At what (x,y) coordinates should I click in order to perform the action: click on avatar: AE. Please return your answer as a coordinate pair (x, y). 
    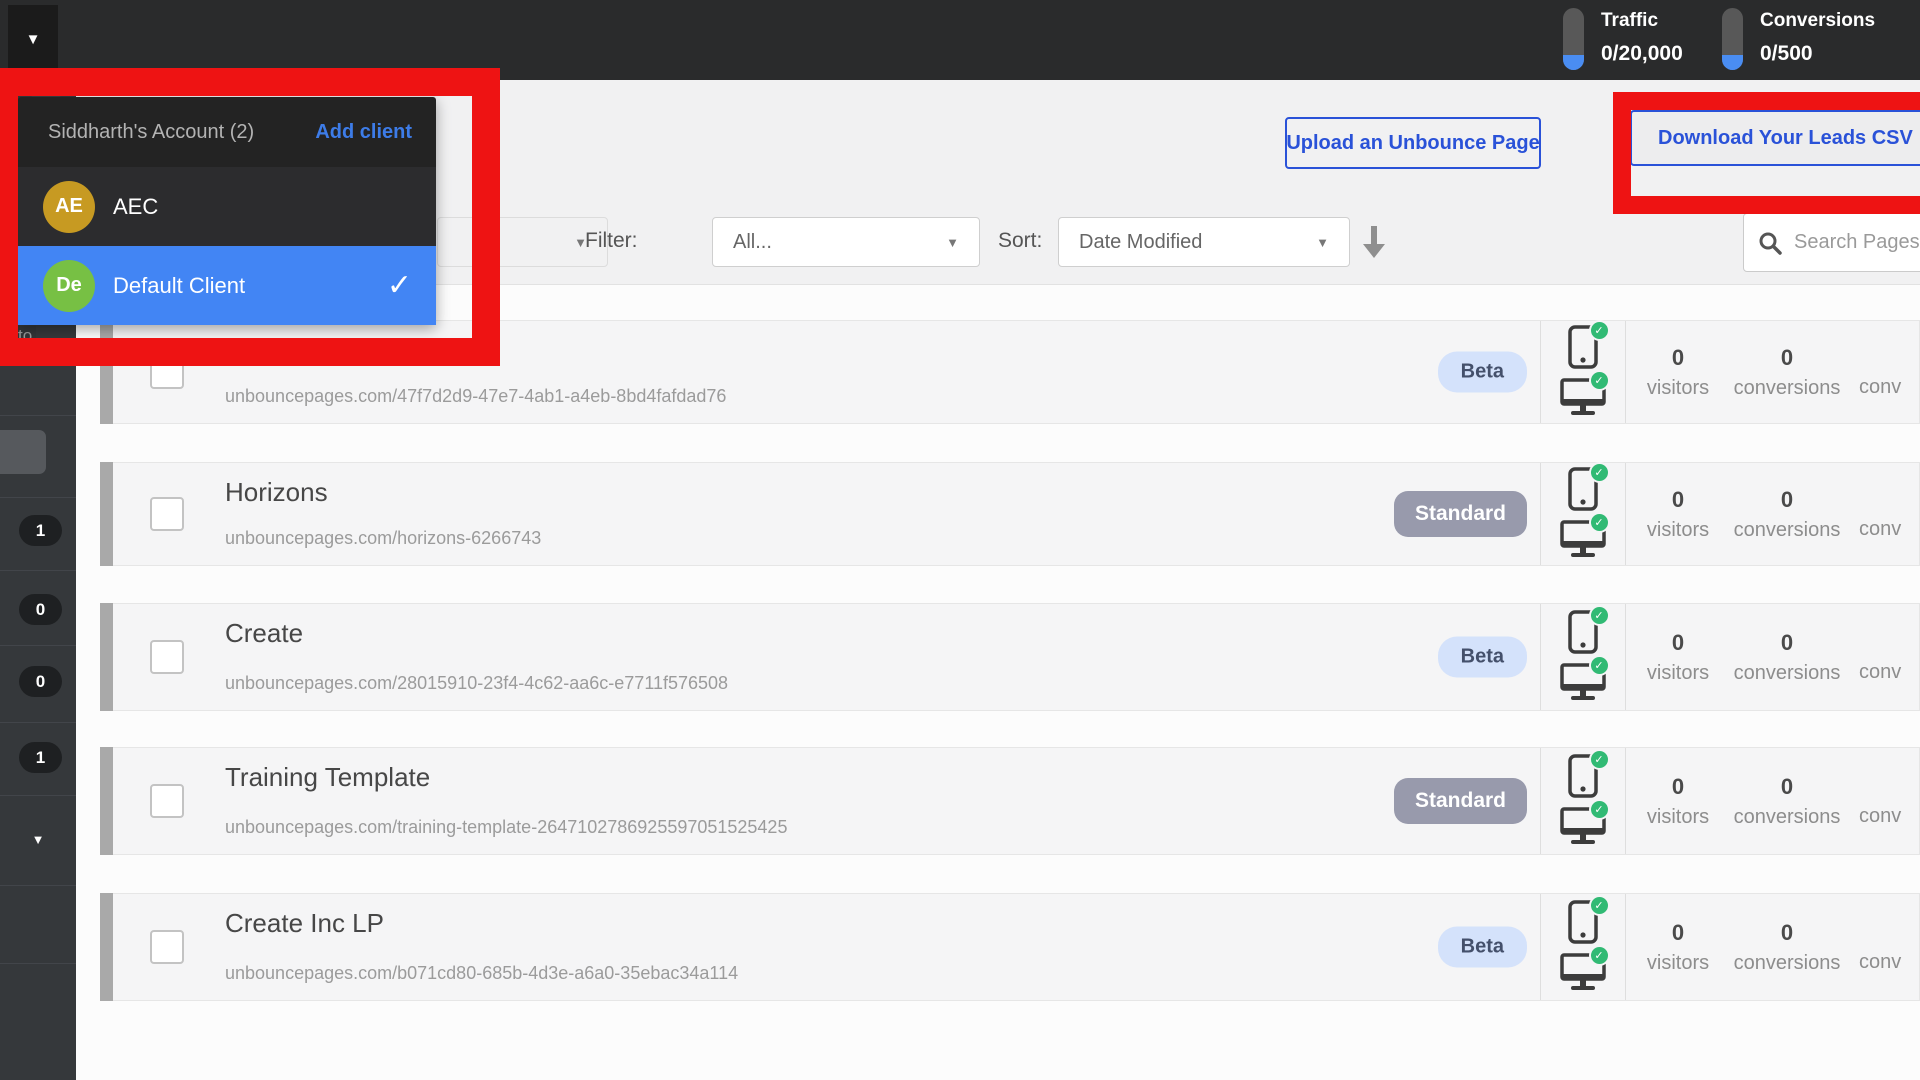
    Looking at the image, I should click on (69, 206).